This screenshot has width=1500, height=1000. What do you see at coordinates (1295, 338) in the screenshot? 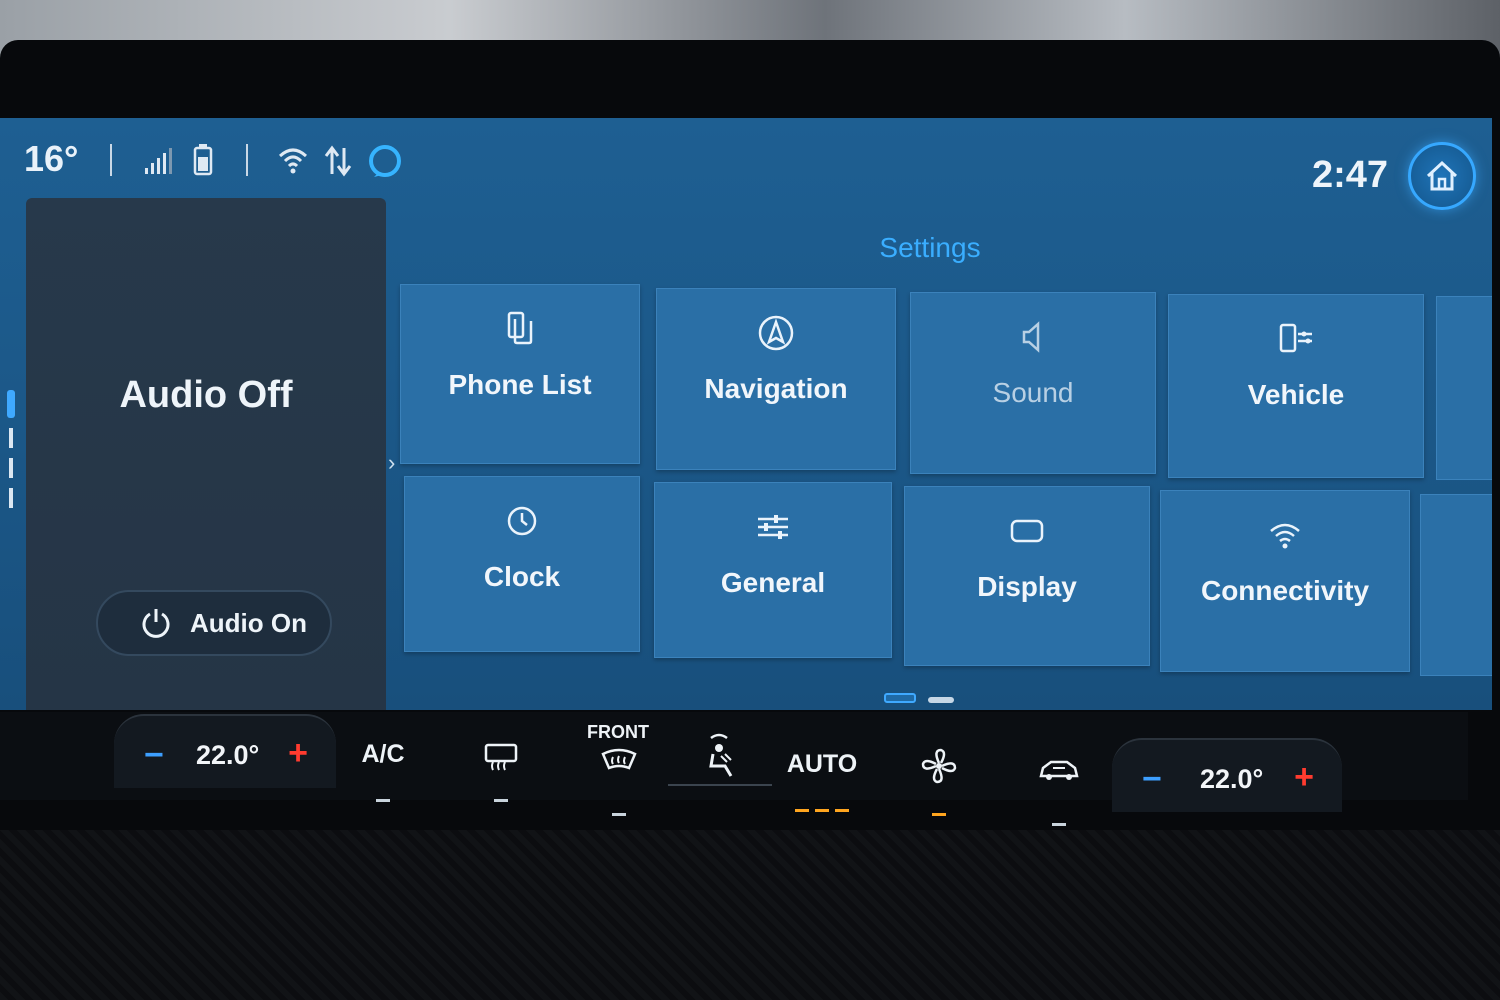
I see `vehicle-icon` at bounding box center [1295, 338].